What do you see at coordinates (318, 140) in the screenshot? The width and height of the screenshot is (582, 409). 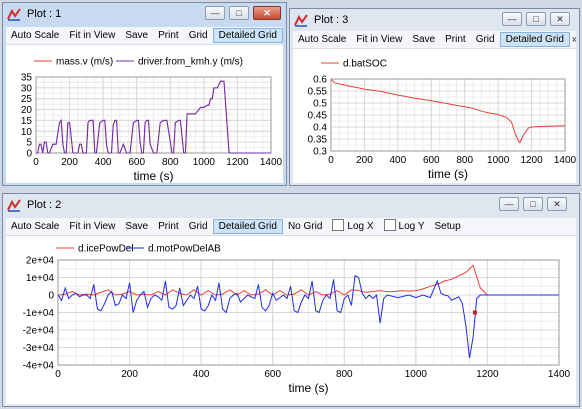 I see `y-tick-label: 0.35` at bounding box center [318, 140].